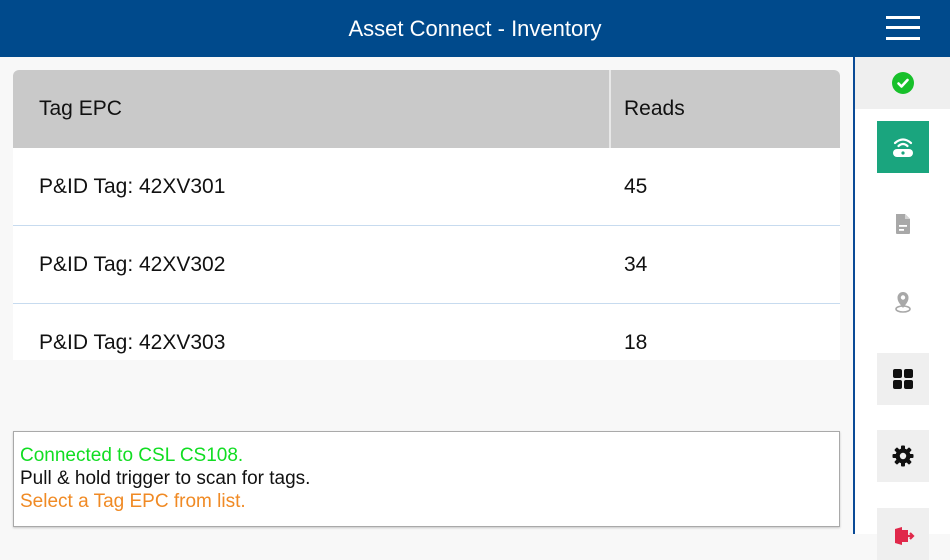 This screenshot has width=950, height=560. I want to click on exit-icon, so click(905, 536).